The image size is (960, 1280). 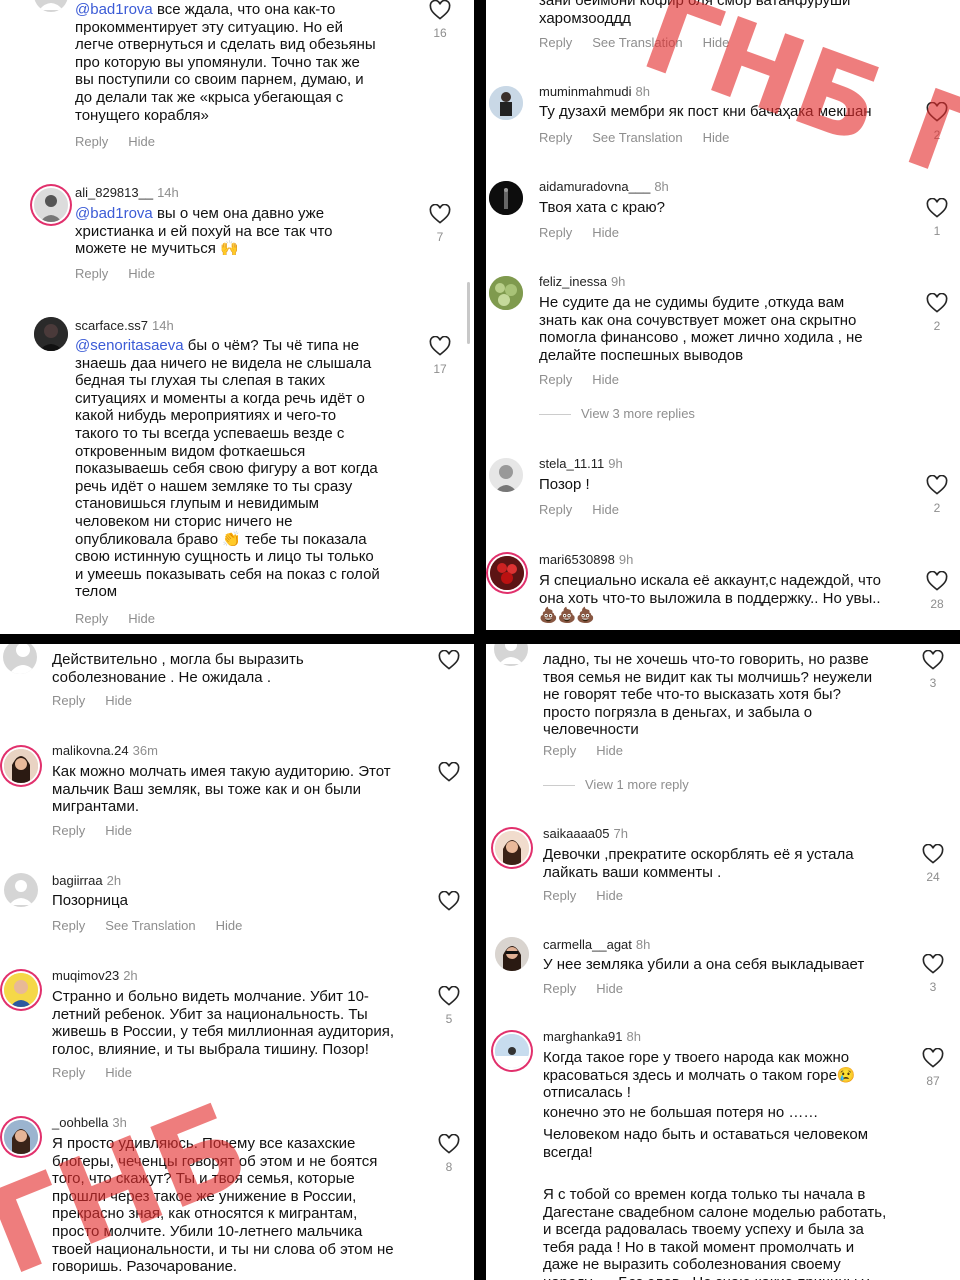 I want to click on mention-link: @senoritasaeva, so click(x=129, y=345).